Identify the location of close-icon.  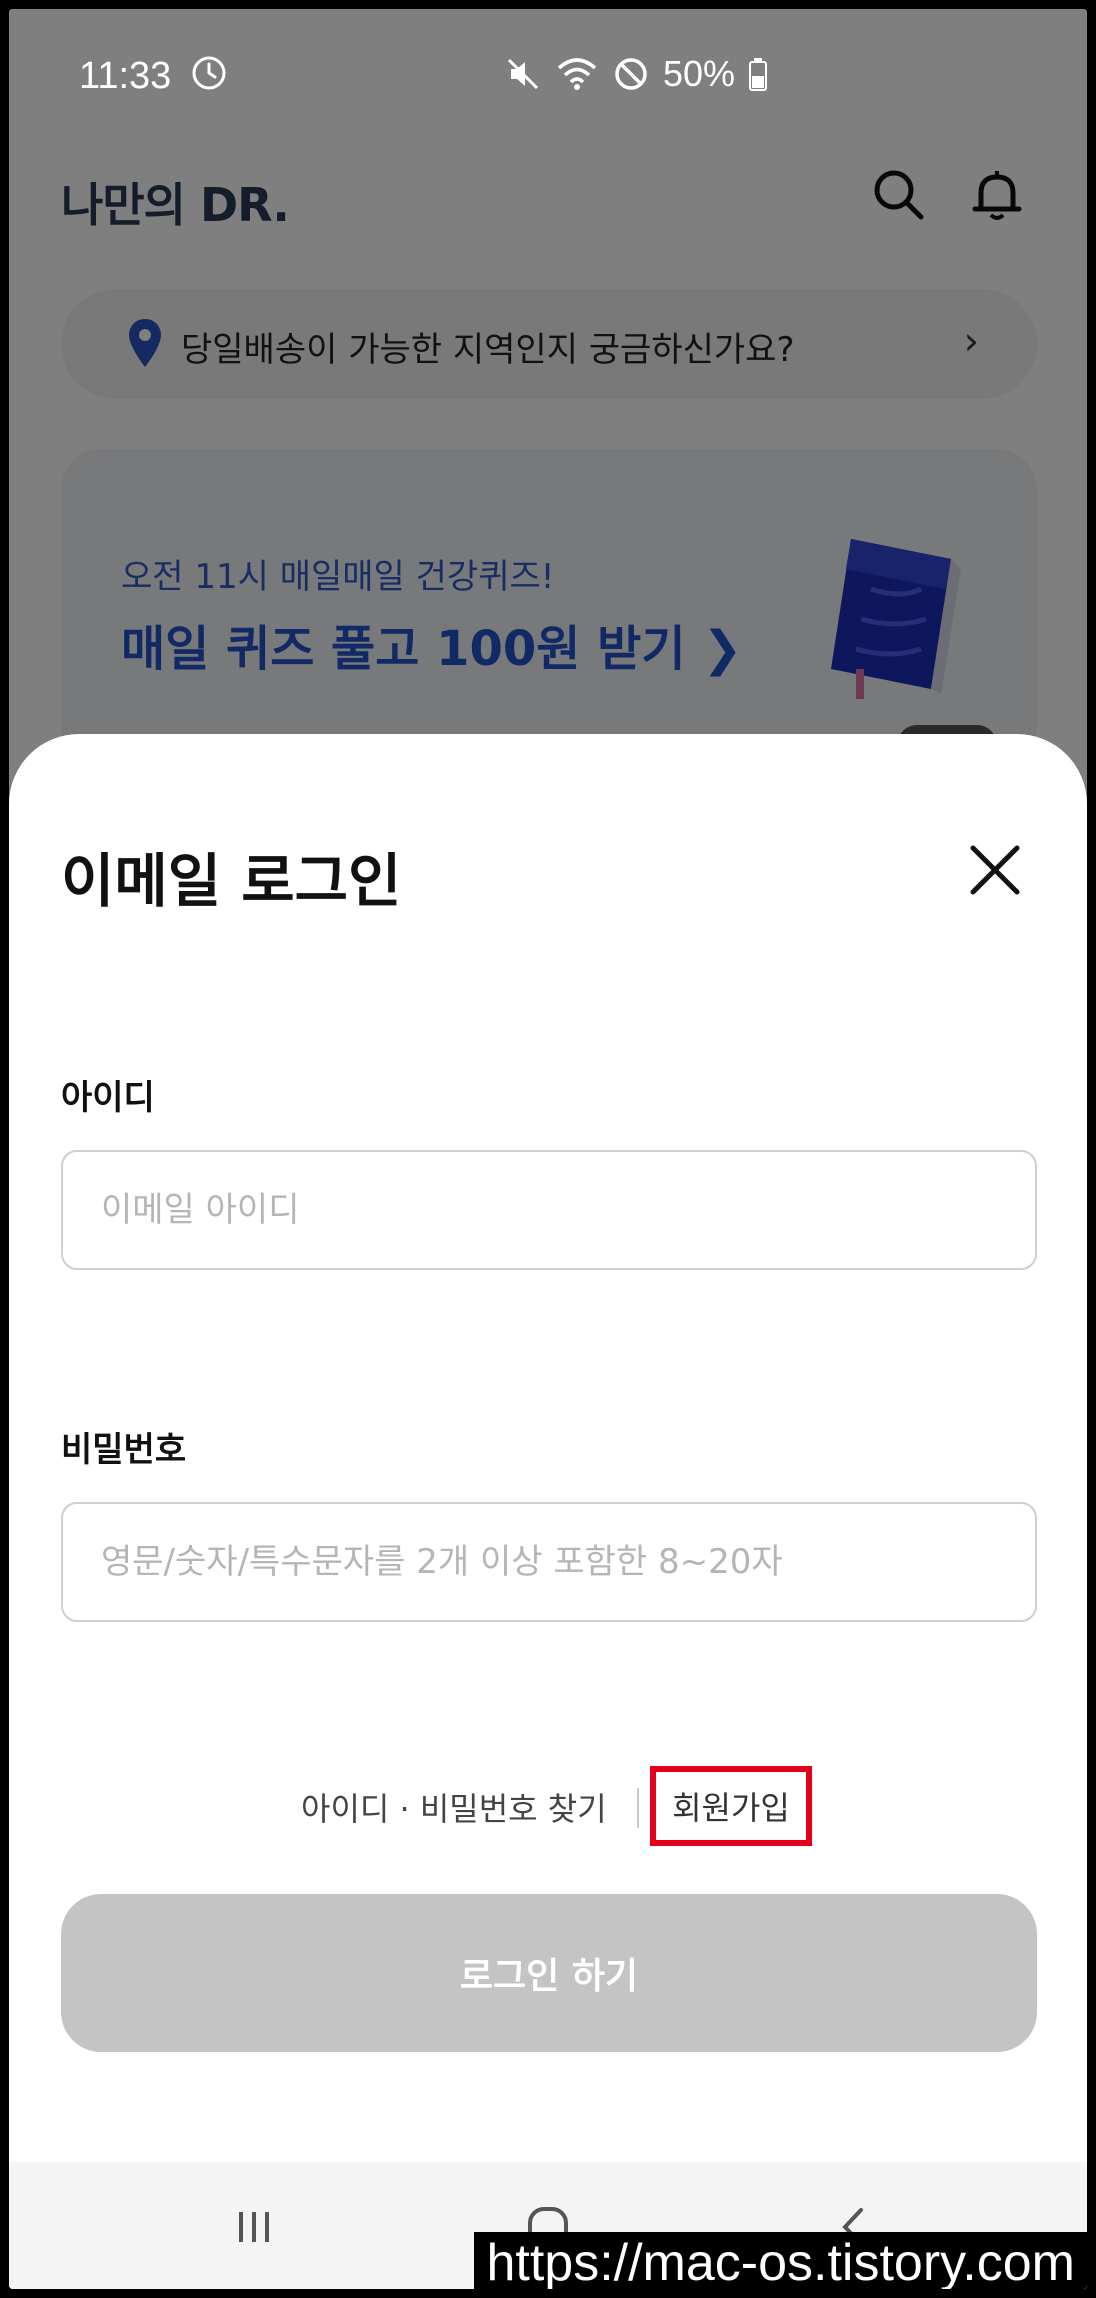
(995, 870).